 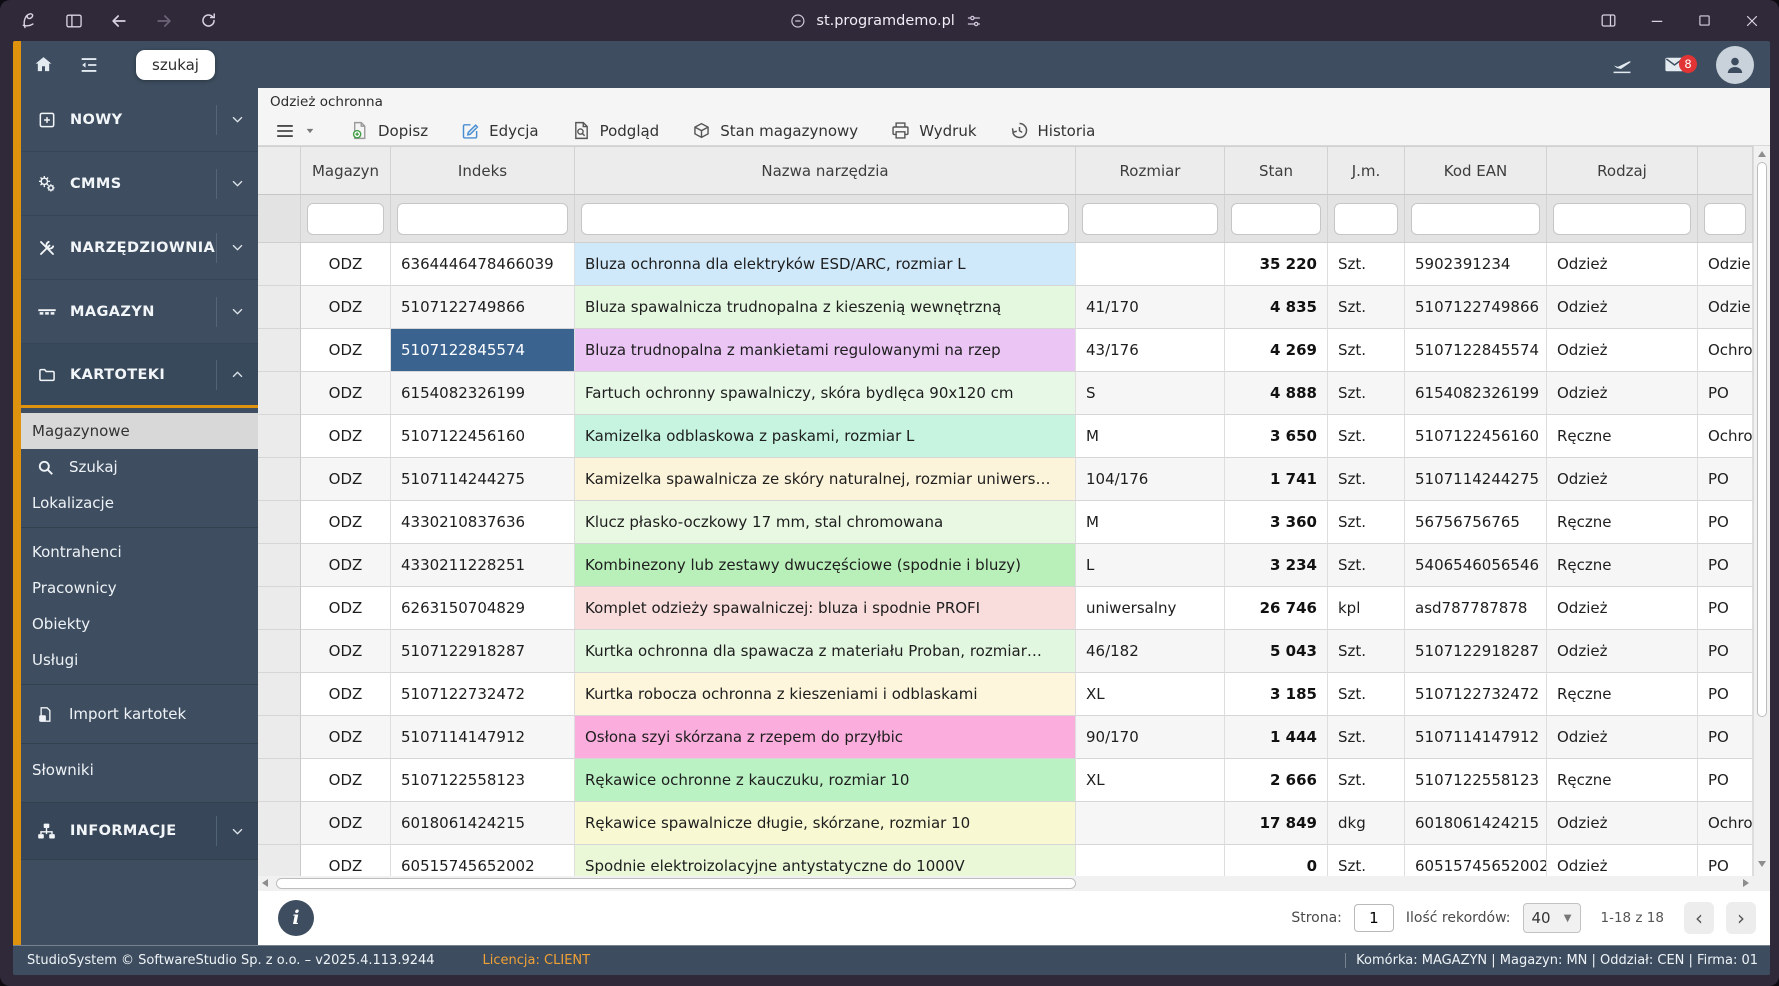 What do you see at coordinates (237, 374) in the screenshot?
I see `chevron-up-icon` at bounding box center [237, 374].